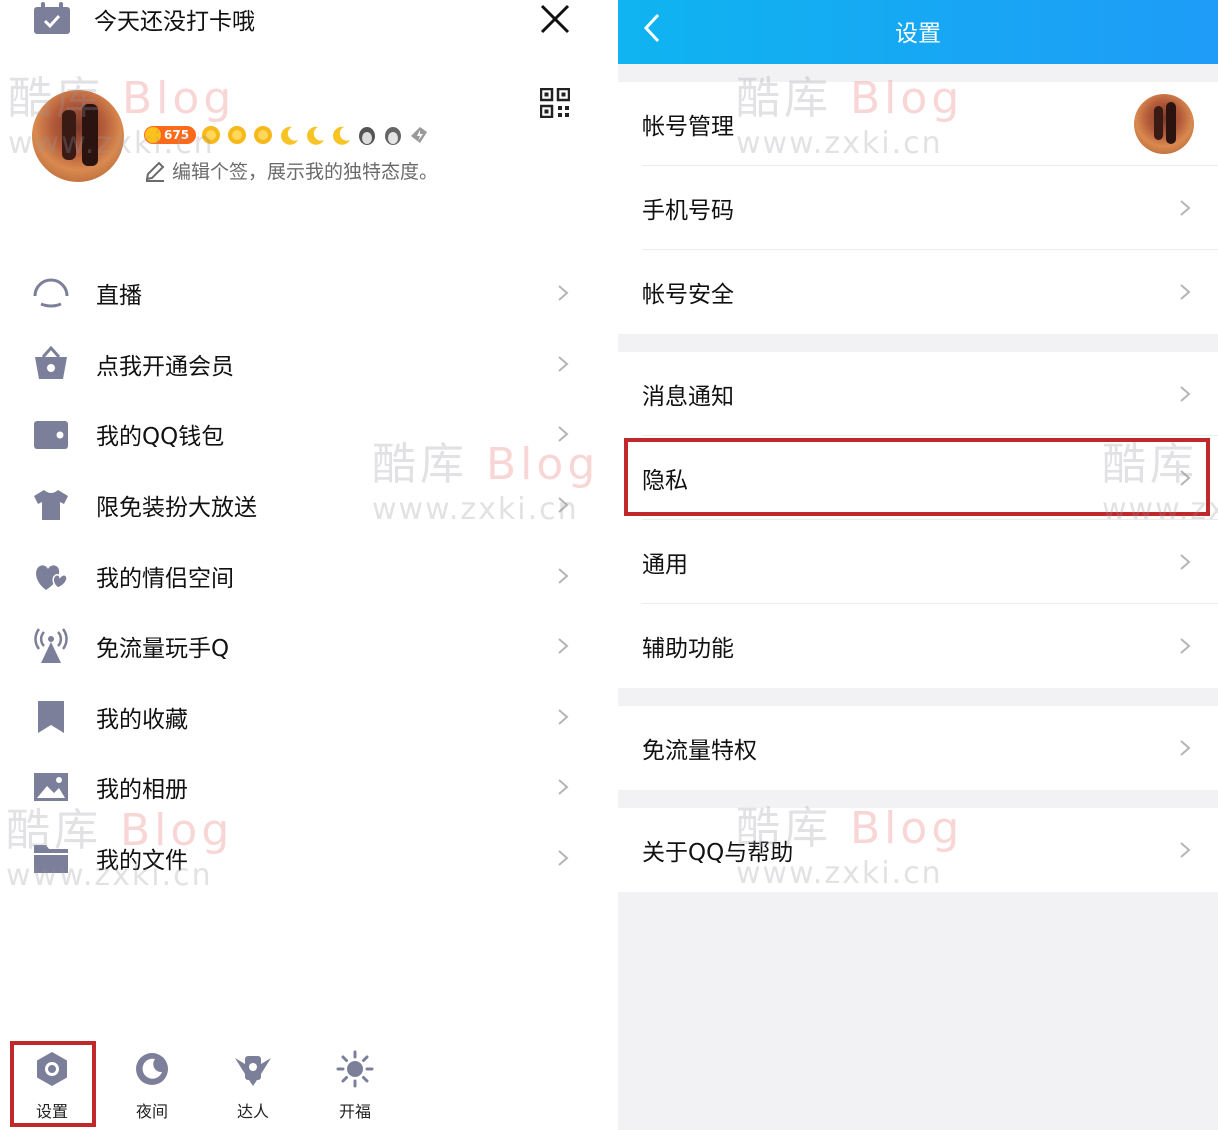  Describe the element at coordinates (51, 787) in the screenshot. I see `photo-icon` at that location.